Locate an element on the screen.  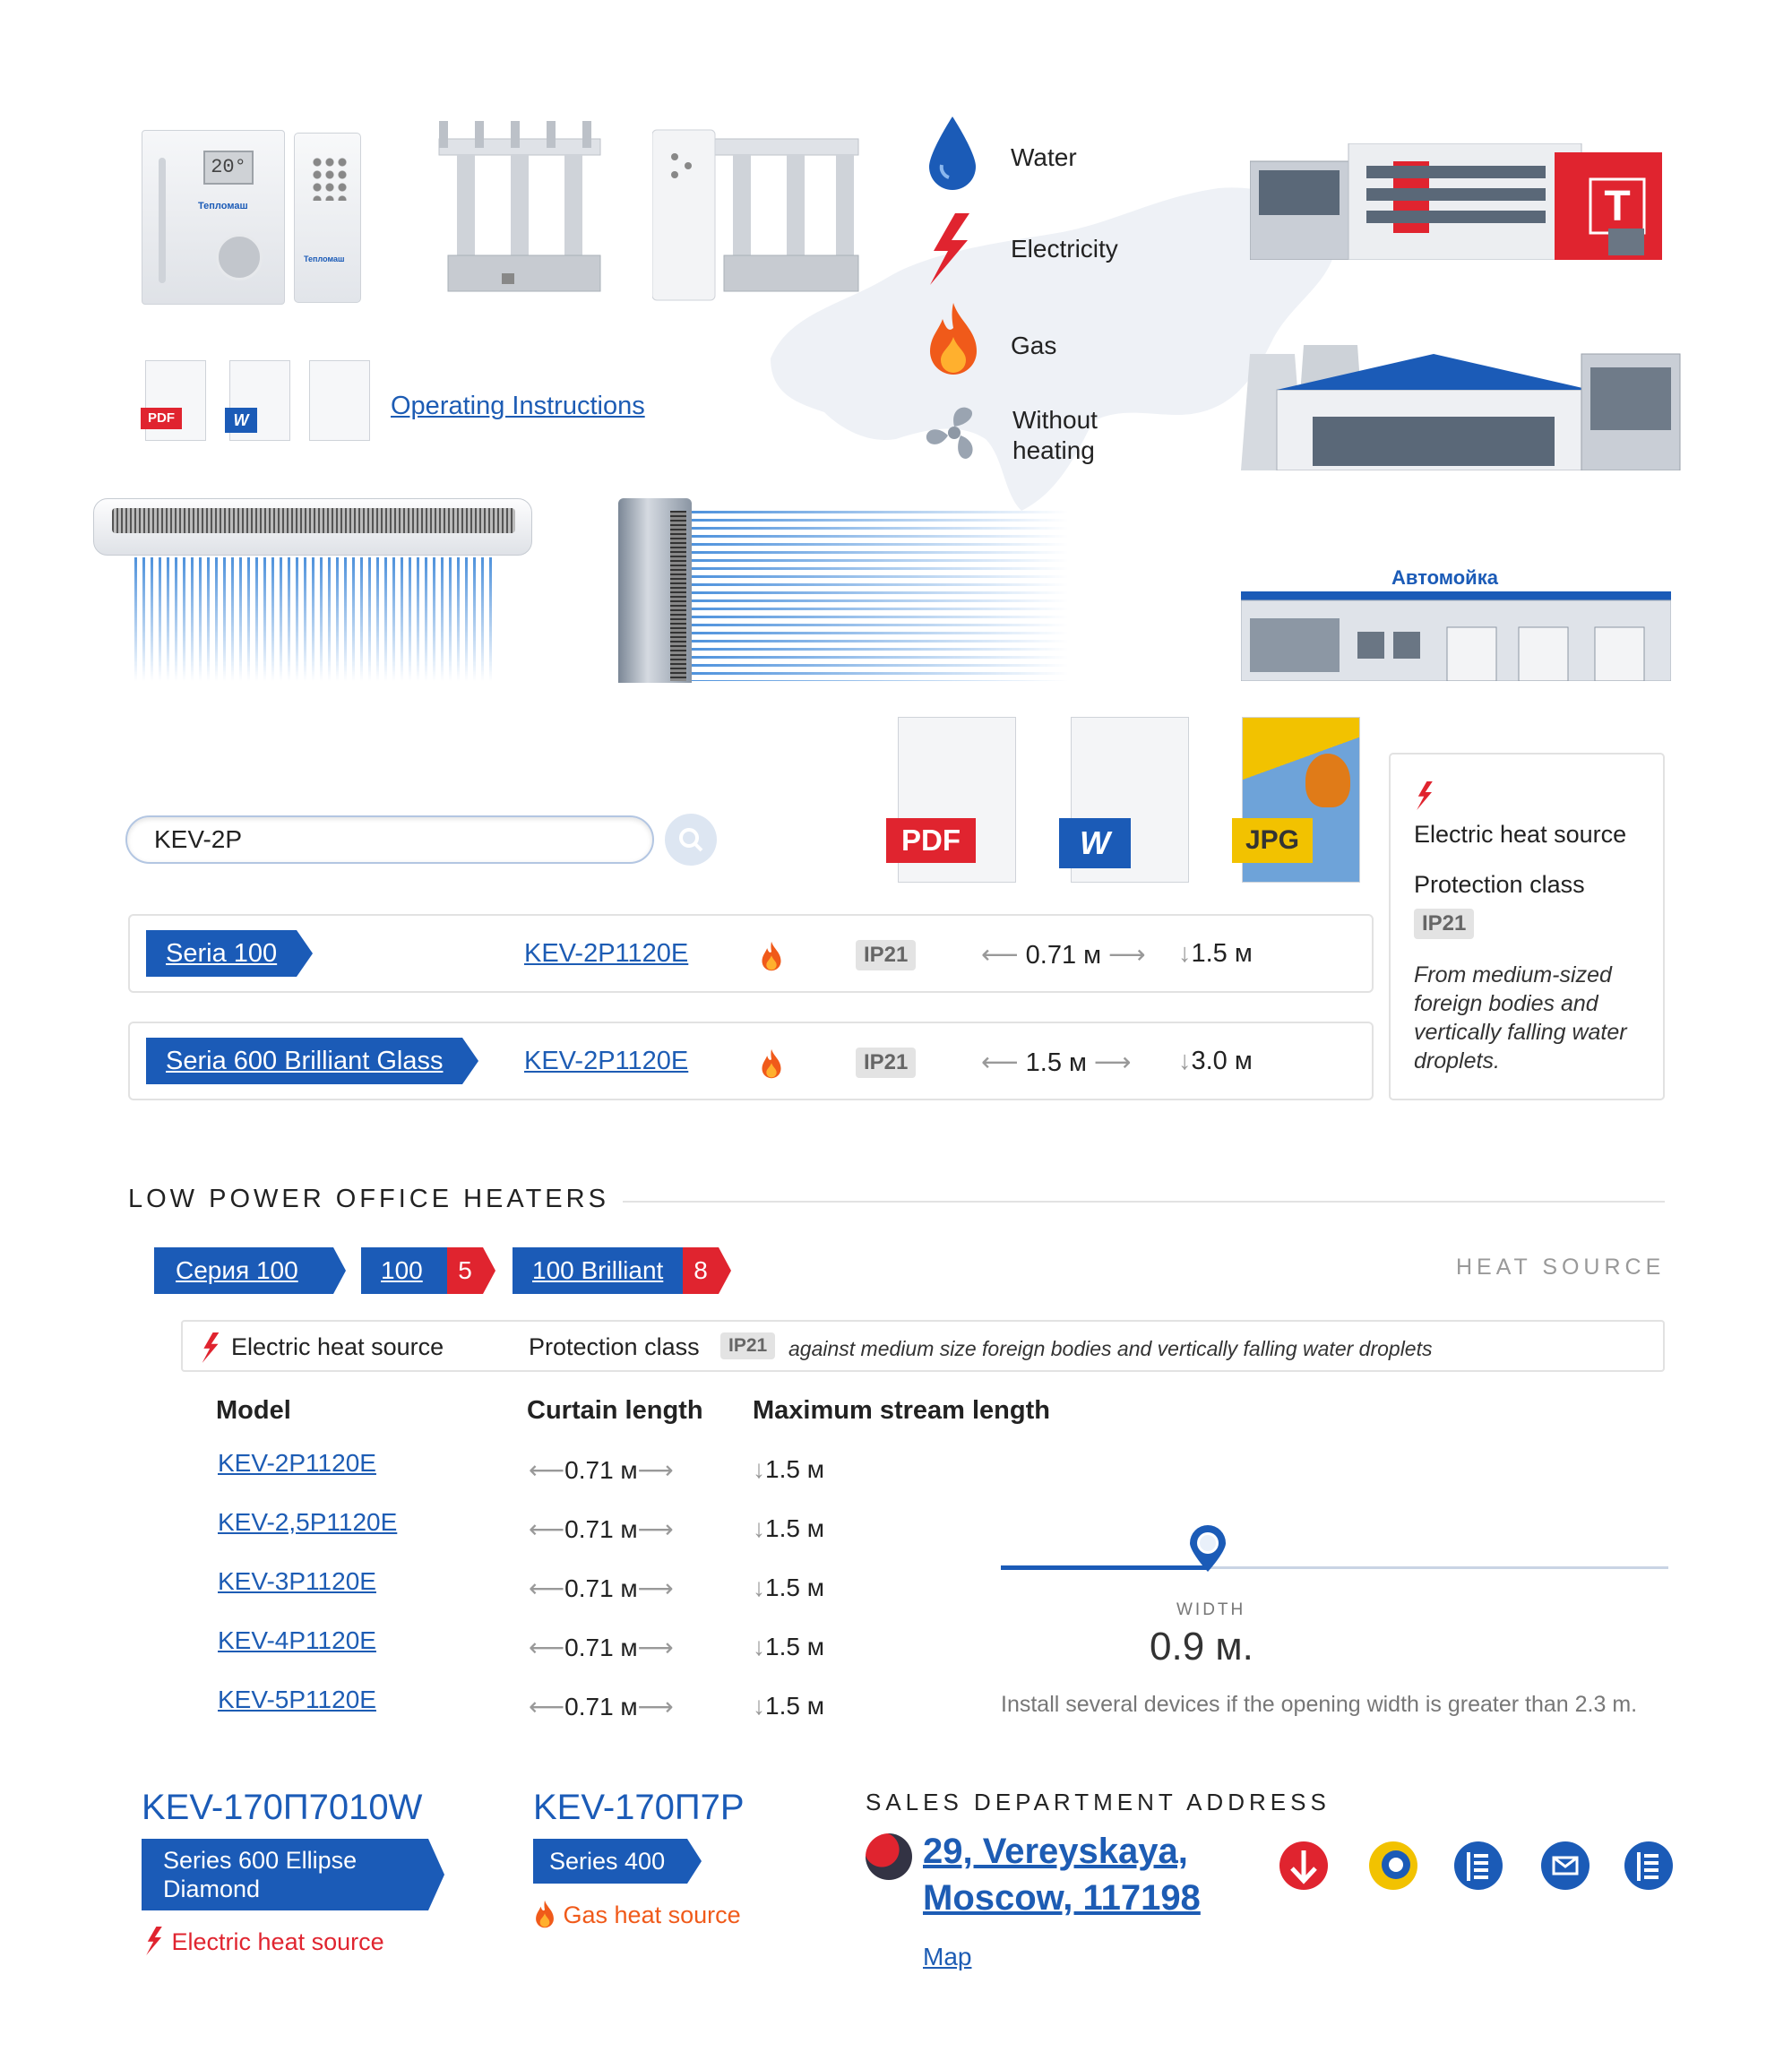
train-station-icon is located at coordinates (1478, 1865).